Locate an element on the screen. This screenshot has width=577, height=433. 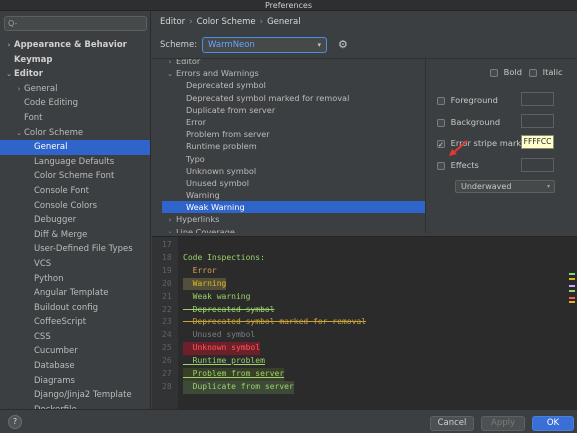
inspection-item-error: Error is located at coordinates (293, 122).